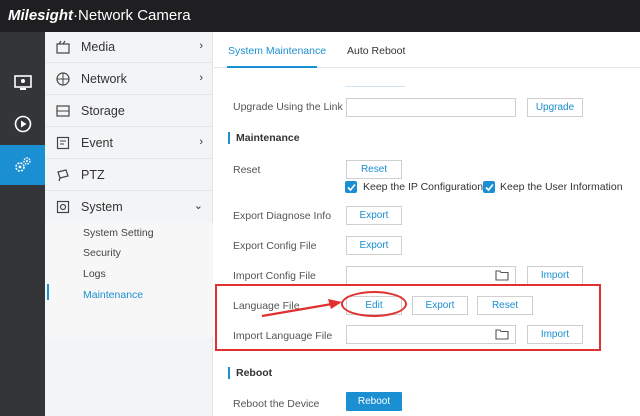  I want to click on media-icon, so click(63, 47).